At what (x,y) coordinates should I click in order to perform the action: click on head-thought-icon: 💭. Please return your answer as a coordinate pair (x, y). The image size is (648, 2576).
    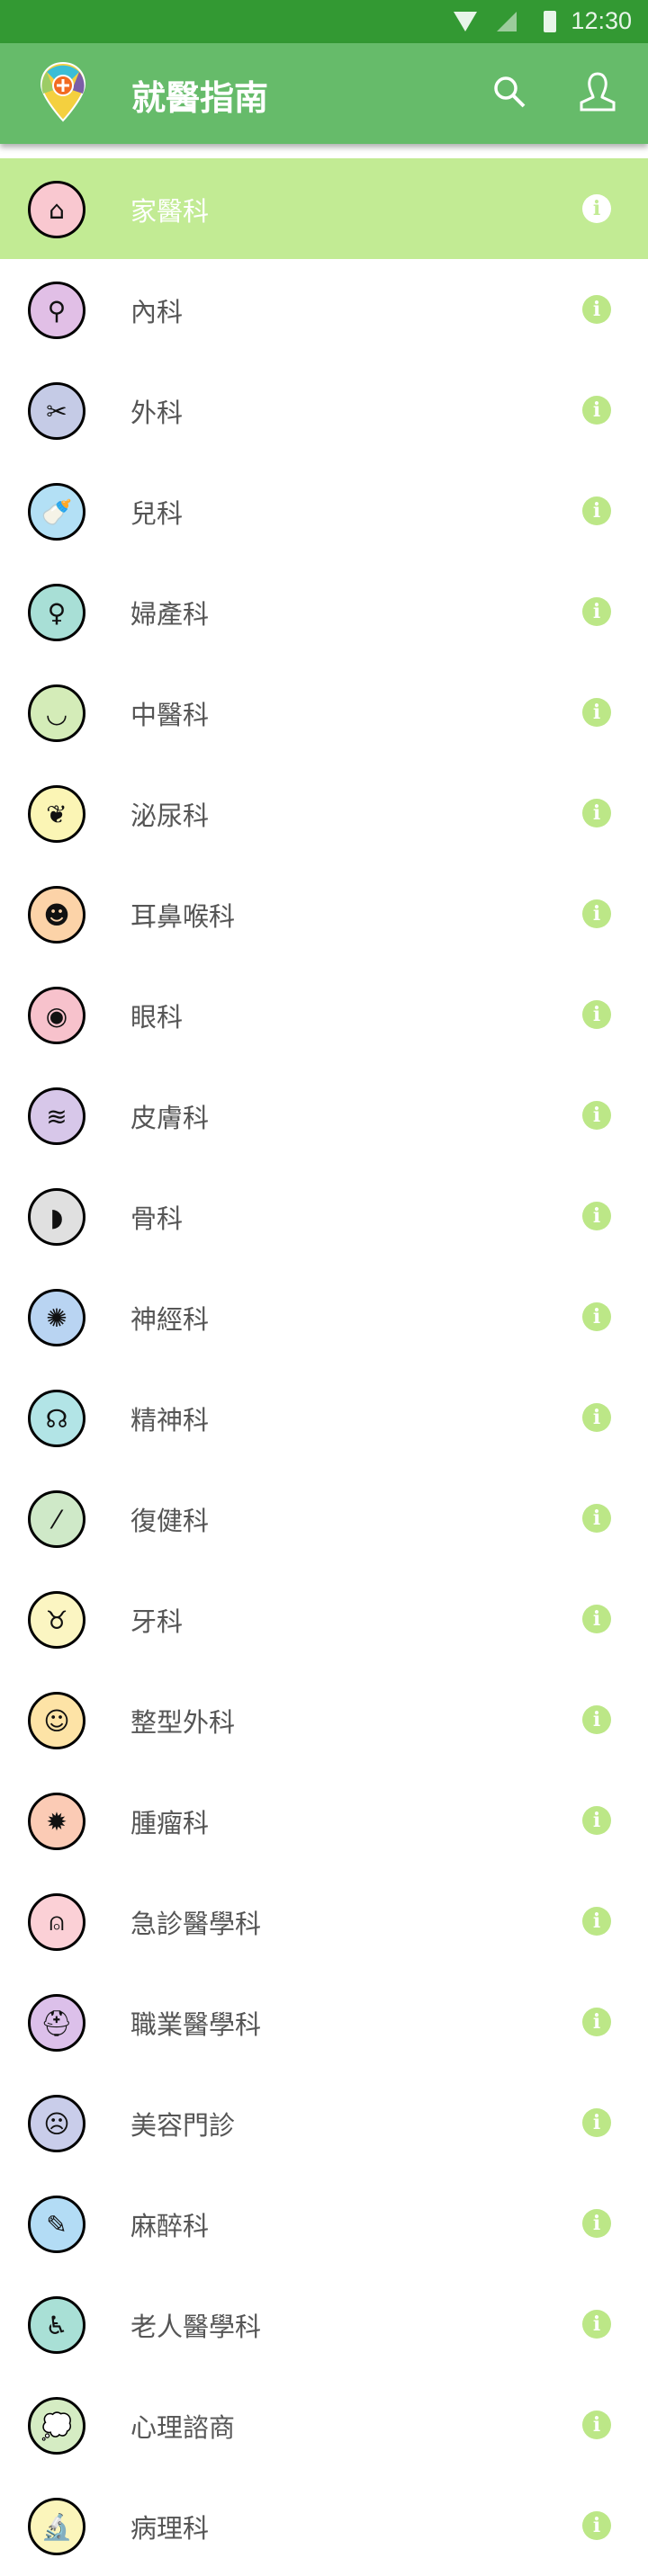
    Looking at the image, I should click on (57, 2426).